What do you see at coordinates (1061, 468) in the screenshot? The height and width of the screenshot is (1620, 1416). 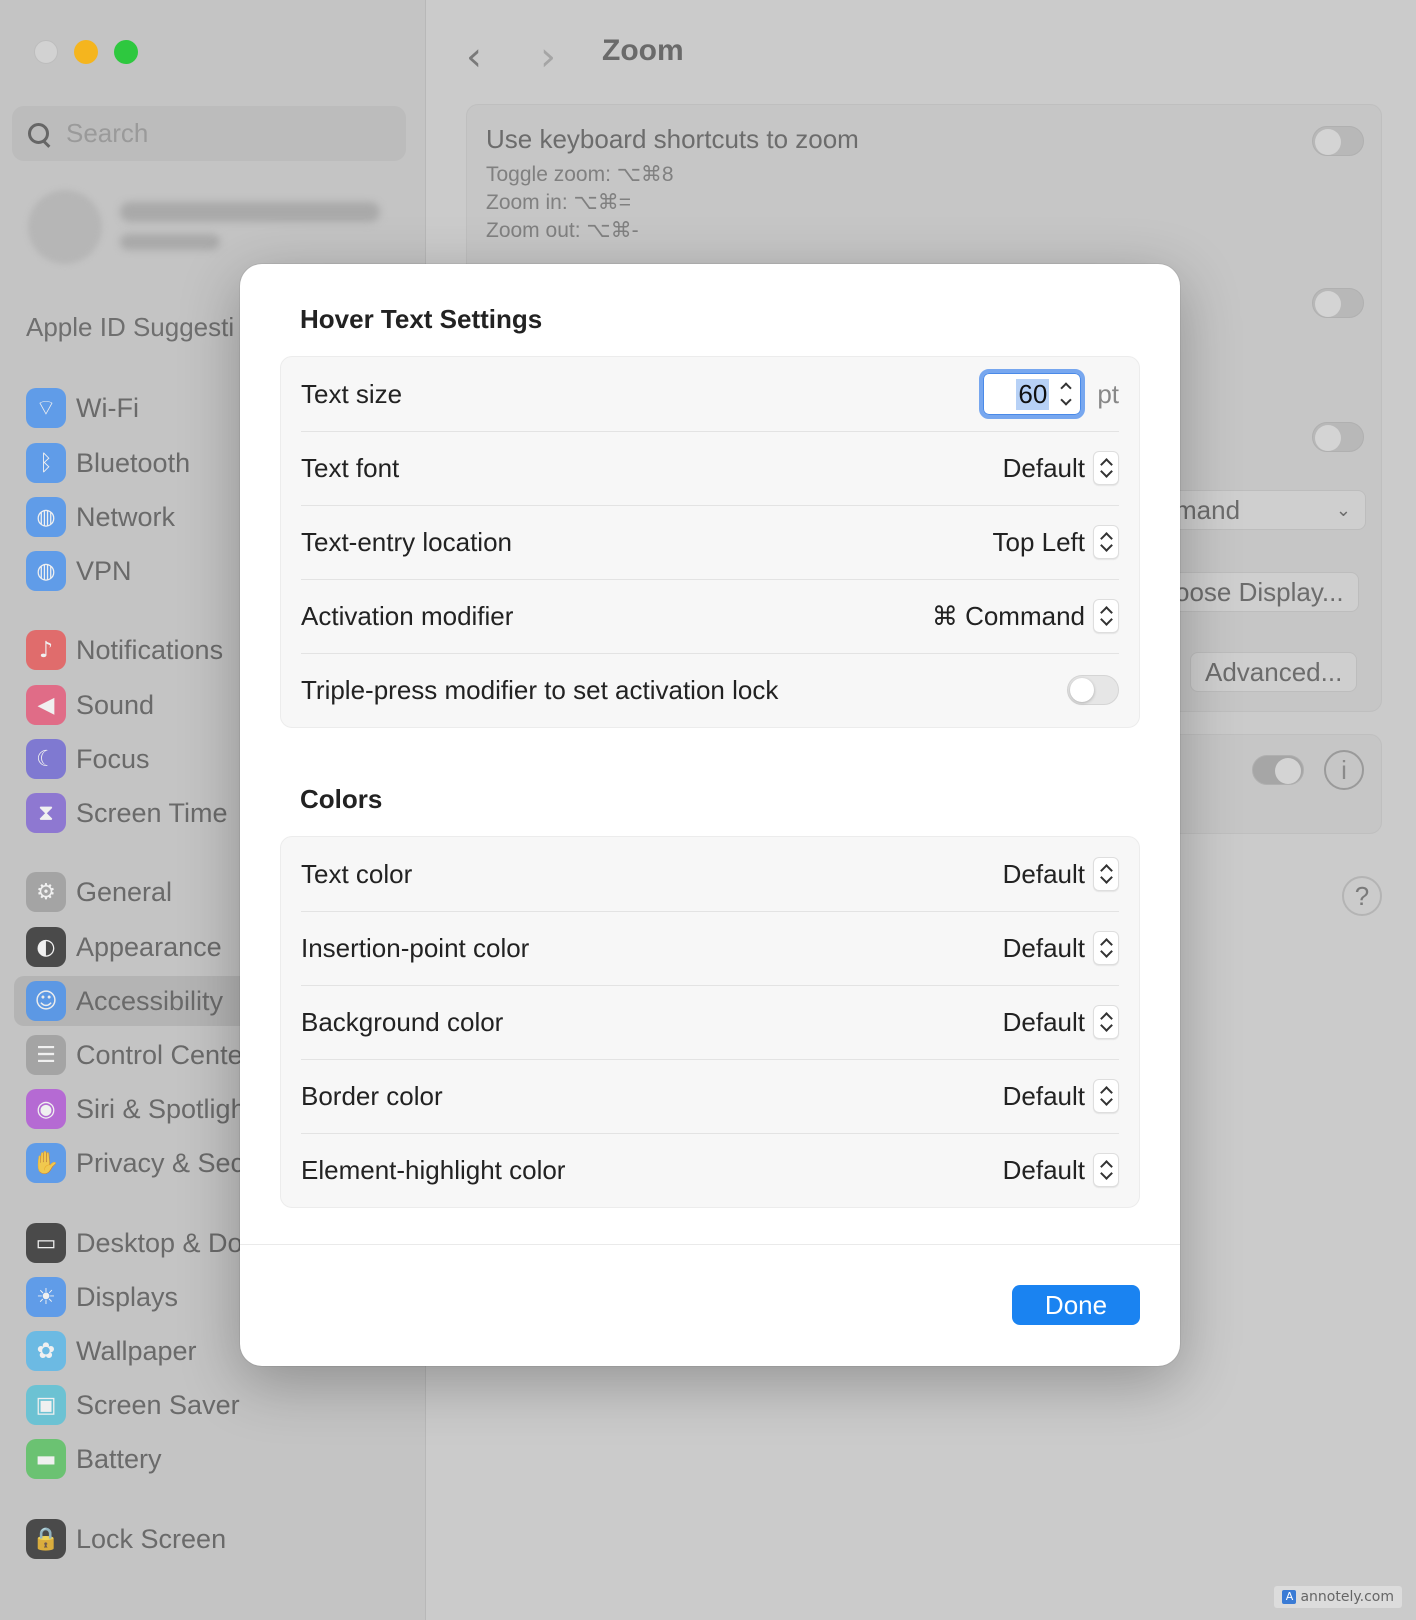 I see `text-font-popup: Default` at bounding box center [1061, 468].